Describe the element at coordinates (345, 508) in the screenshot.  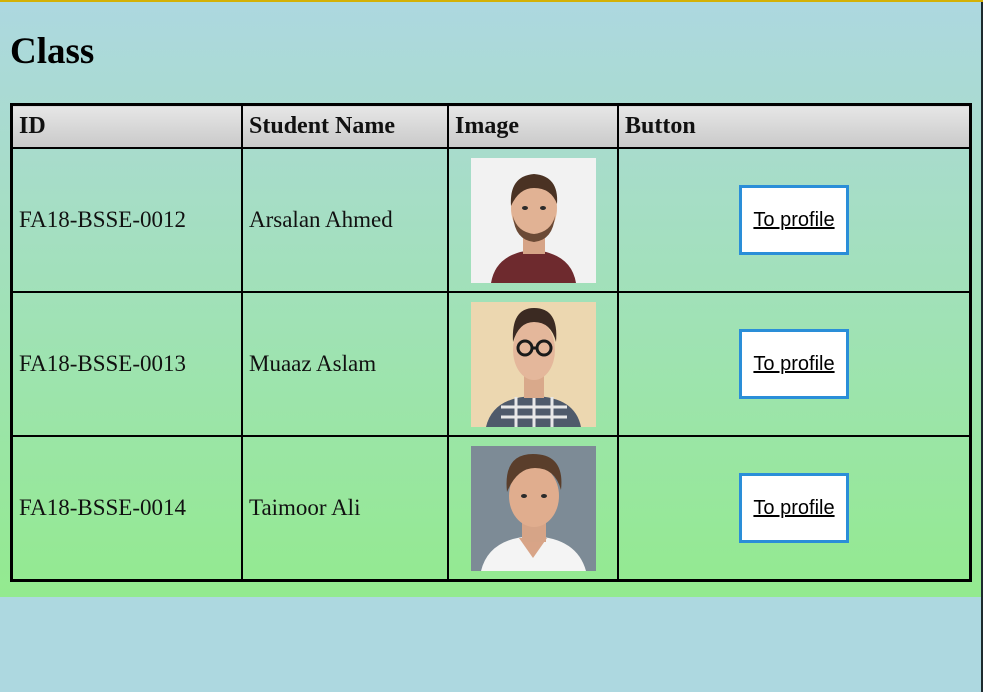
I see `student-name: Taimoor Ali` at that location.